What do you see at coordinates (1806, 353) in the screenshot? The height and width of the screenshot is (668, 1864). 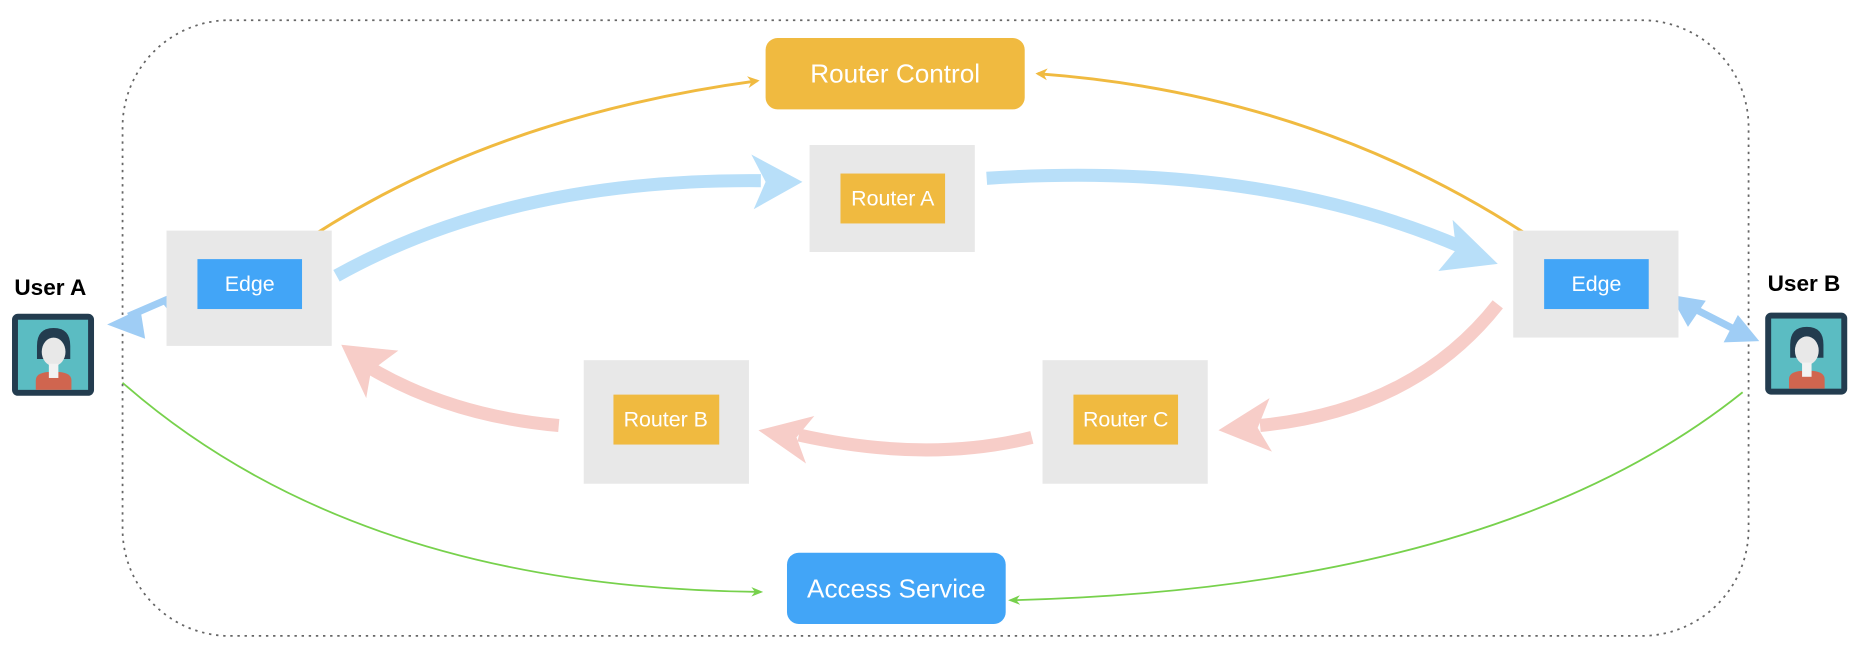 I see `user-b-avatar-icon` at bounding box center [1806, 353].